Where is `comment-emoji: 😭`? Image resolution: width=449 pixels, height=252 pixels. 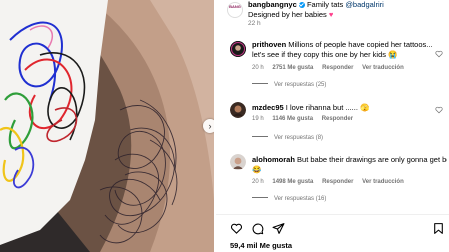 comment-emoji: 😭 is located at coordinates (393, 54).